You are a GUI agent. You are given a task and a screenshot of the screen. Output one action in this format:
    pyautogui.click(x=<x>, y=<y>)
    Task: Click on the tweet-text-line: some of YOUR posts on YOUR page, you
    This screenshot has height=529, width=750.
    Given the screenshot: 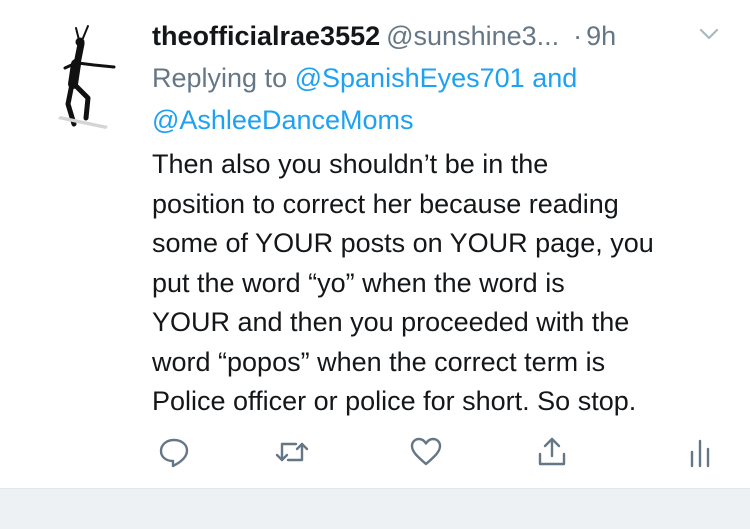 What is the action you would take?
    pyautogui.click(x=403, y=243)
    